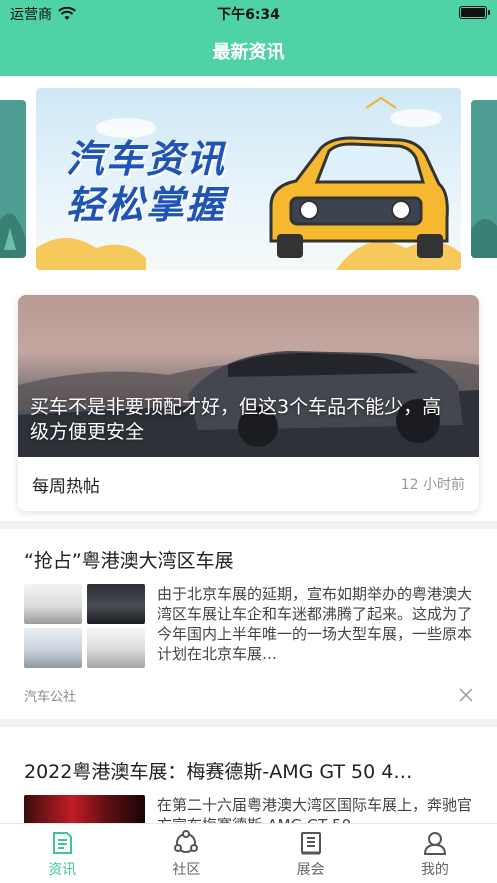  I want to click on tab-exhibition: 展会, so click(311, 853).